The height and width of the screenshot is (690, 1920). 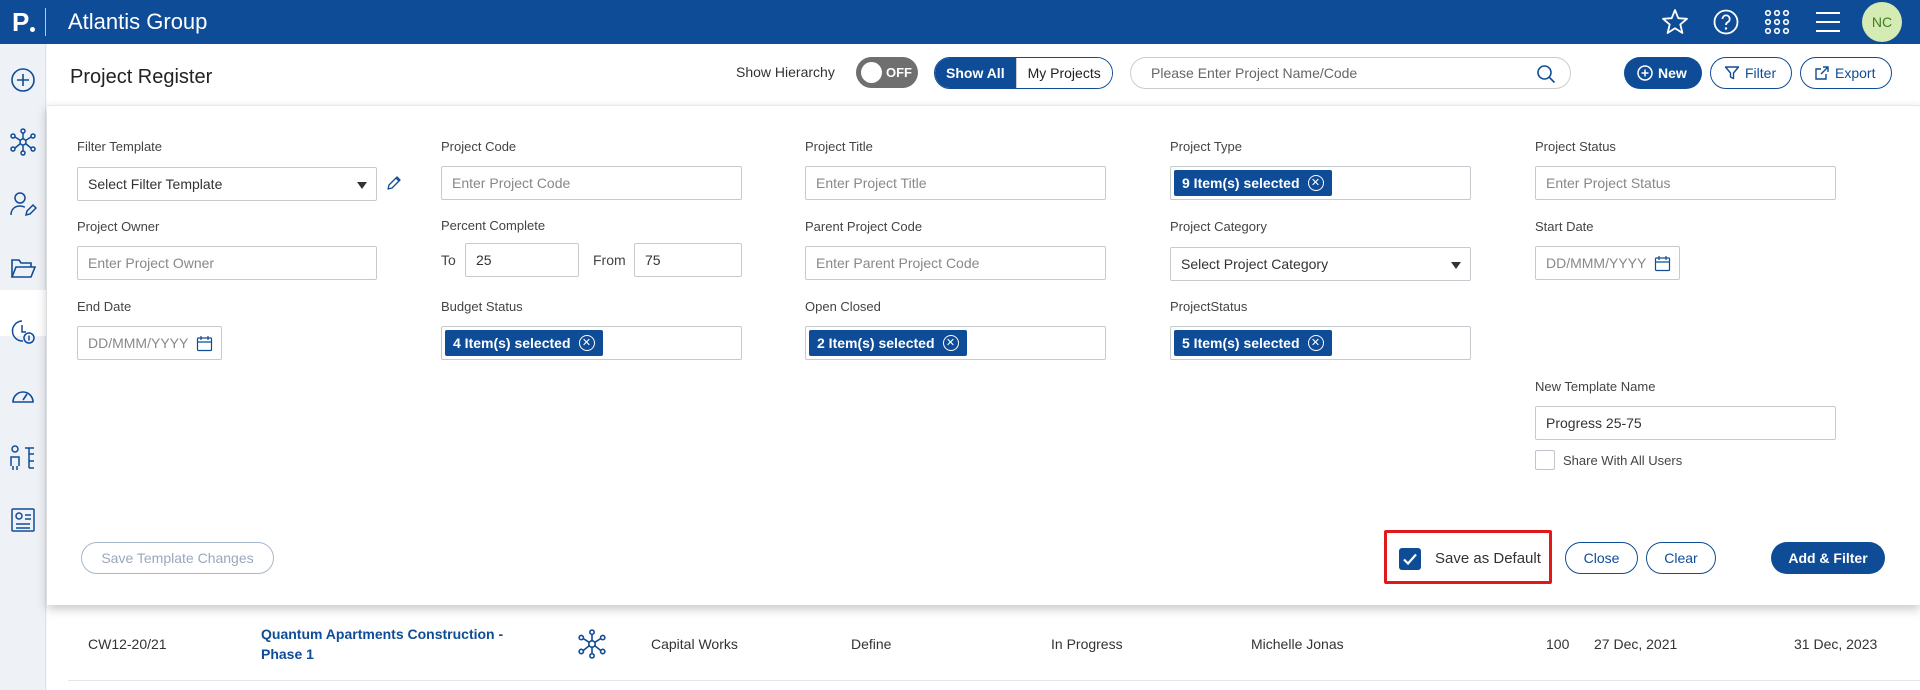 What do you see at coordinates (23, 396) in the screenshot?
I see `dashboard-gauge-icon` at bounding box center [23, 396].